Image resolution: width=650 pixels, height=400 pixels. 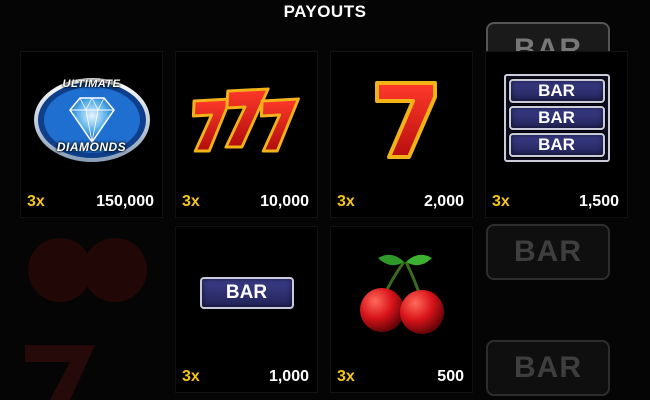 What do you see at coordinates (284, 201) in the screenshot?
I see `payout-amount: 10,000` at bounding box center [284, 201].